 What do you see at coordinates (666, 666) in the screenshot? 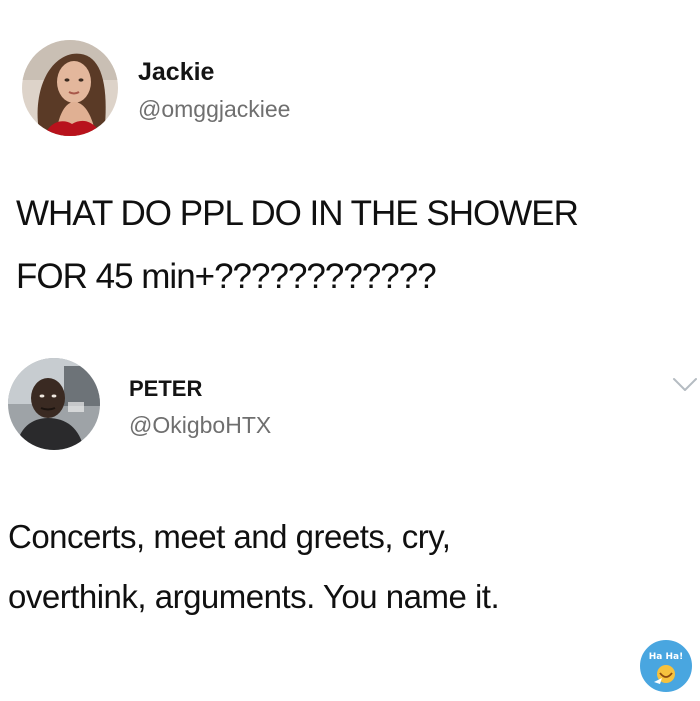
I see `haha-logo-watermark: Ha Ha!` at bounding box center [666, 666].